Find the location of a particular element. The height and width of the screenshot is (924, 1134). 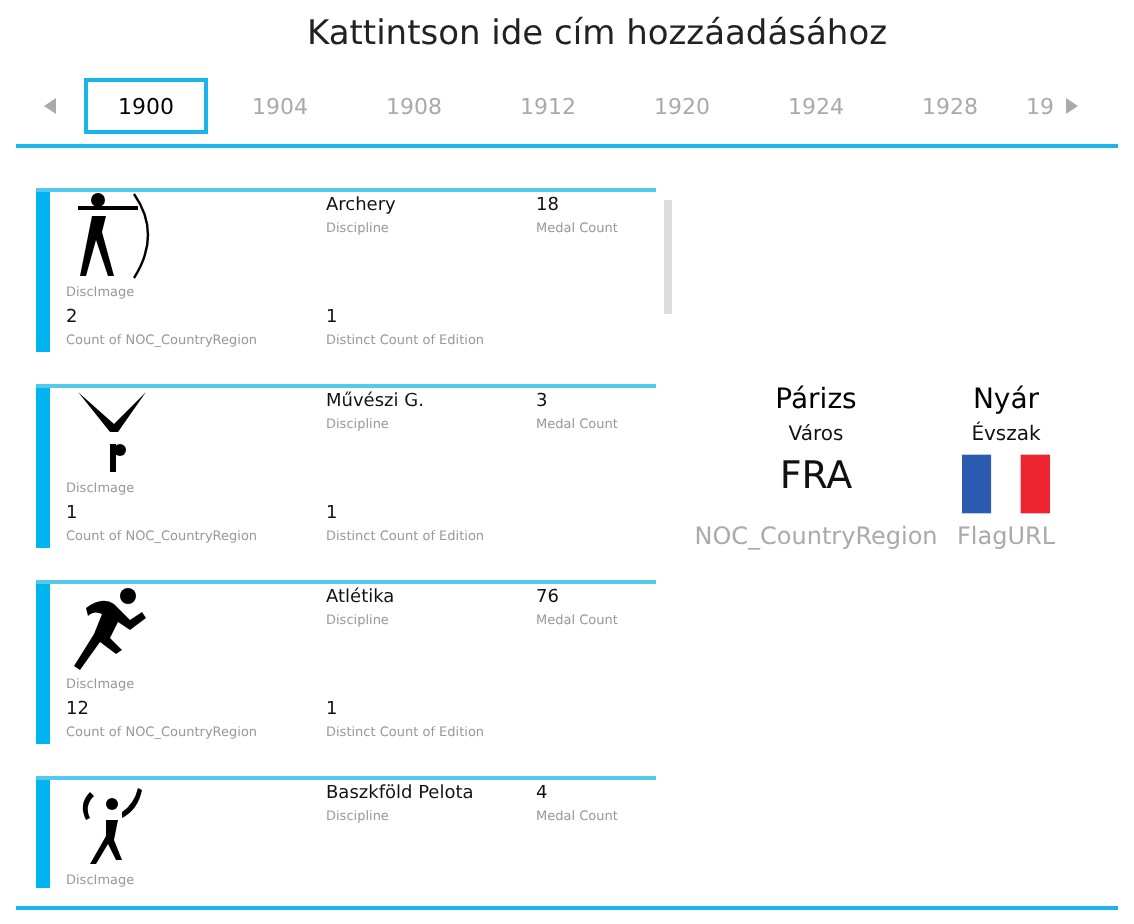

discipline-value: Atlétika is located at coordinates (361, 598).